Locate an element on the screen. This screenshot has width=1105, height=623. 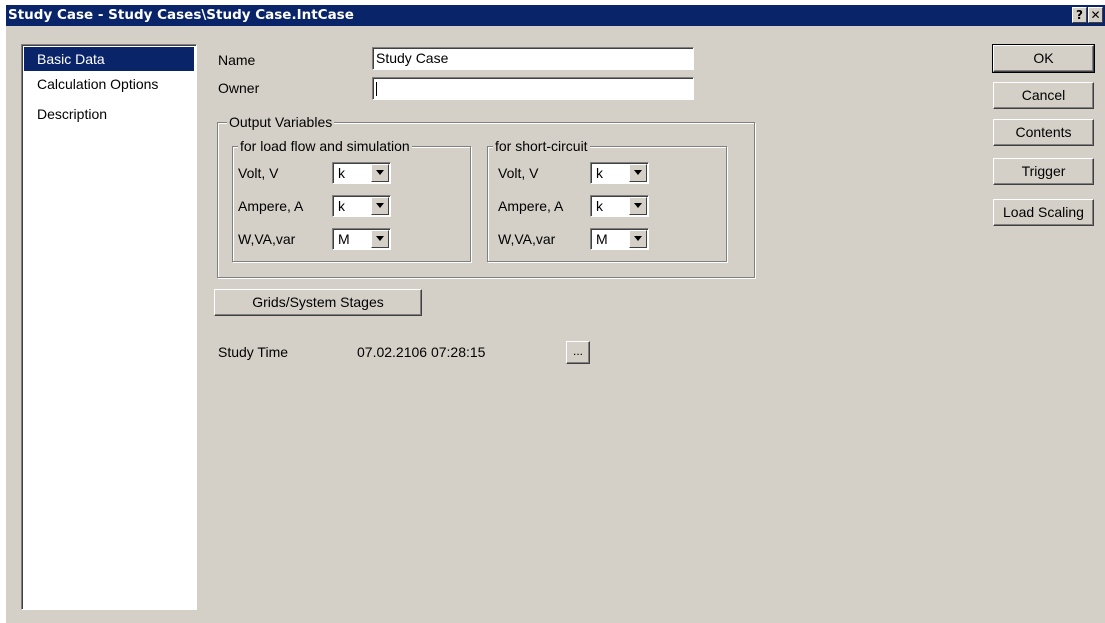
help-icon: ? is located at coordinates (1079, 15).